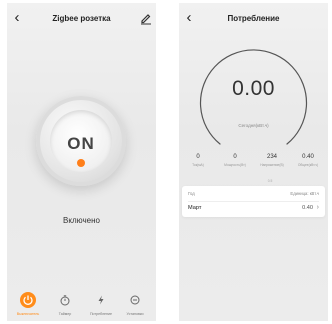 The image size is (332, 324). What do you see at coordinates (308, 157) in the screenshot?
I see `stat-total-value: 0.40` at bounding box center [308, 157].